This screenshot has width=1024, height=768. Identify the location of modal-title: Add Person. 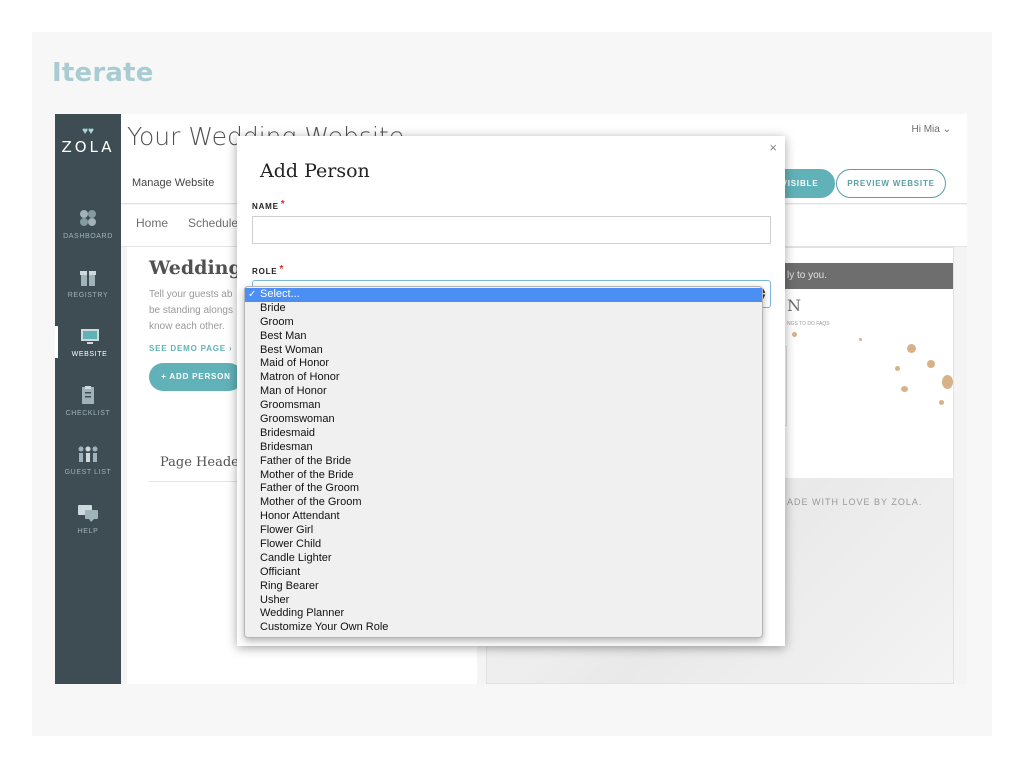
(315, 171).